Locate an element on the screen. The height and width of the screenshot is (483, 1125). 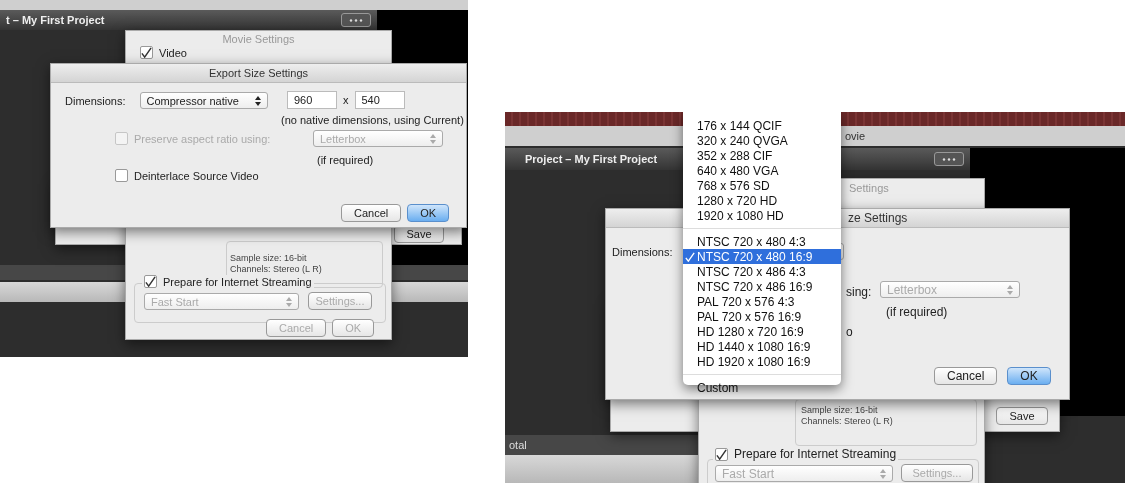
menu-item: HD 1280 x 720 16:9 is located at coordinates (762, 331).